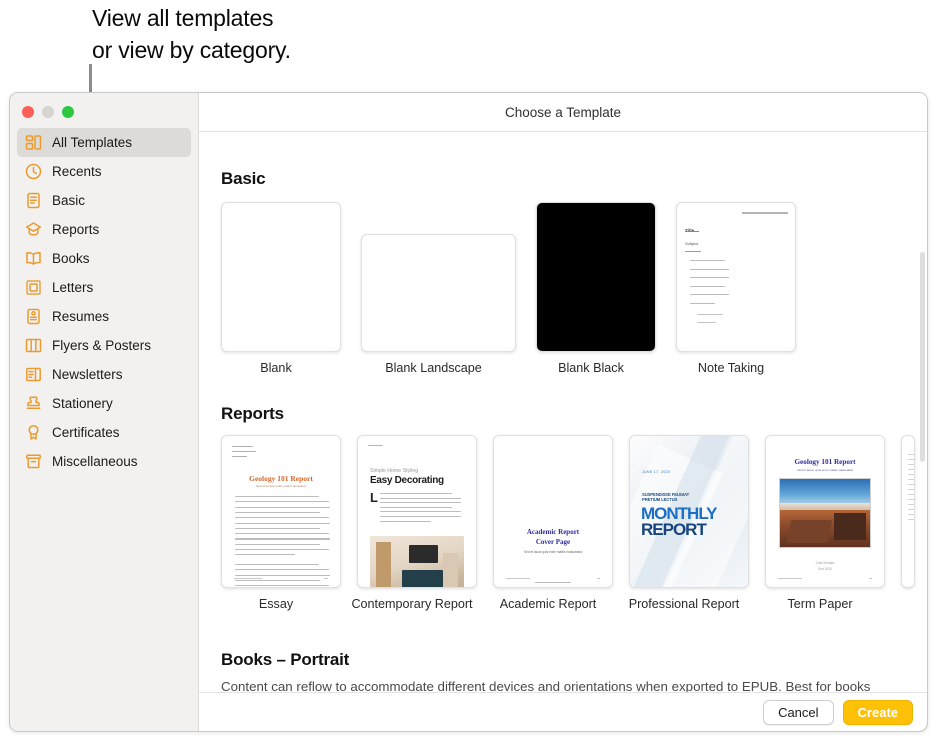 This screenshot has width=937, height=740. Describe the element at coordinates (104, 258) in the screenshot. I see `sidebar-item-books: Books` at that location.